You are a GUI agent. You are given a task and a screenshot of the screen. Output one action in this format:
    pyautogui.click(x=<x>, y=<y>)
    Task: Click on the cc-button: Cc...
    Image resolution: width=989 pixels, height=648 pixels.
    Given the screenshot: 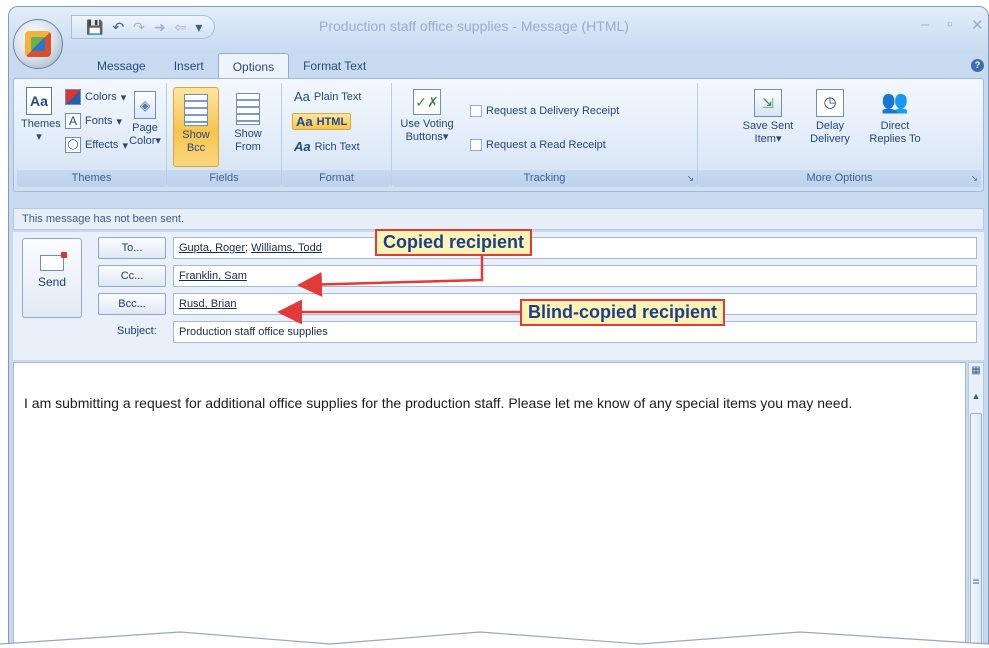 What is the action you would take?
    pyautogui.click(x=132, y=276)
    